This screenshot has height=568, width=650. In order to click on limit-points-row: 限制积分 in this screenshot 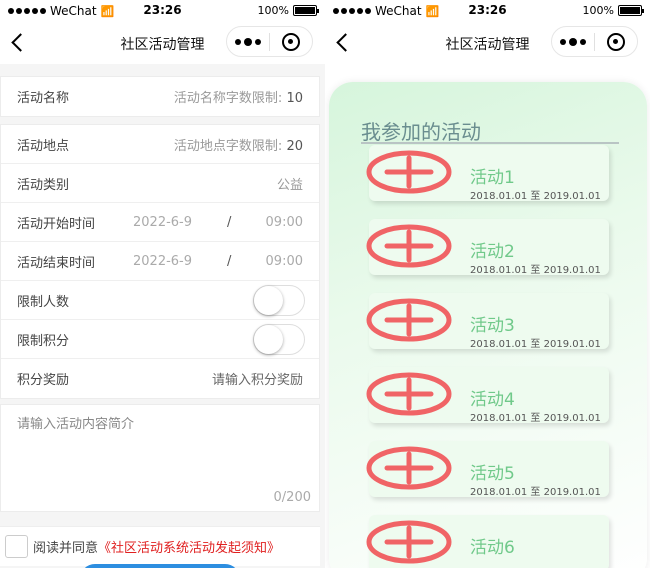, I will do `click(160, 339)`.